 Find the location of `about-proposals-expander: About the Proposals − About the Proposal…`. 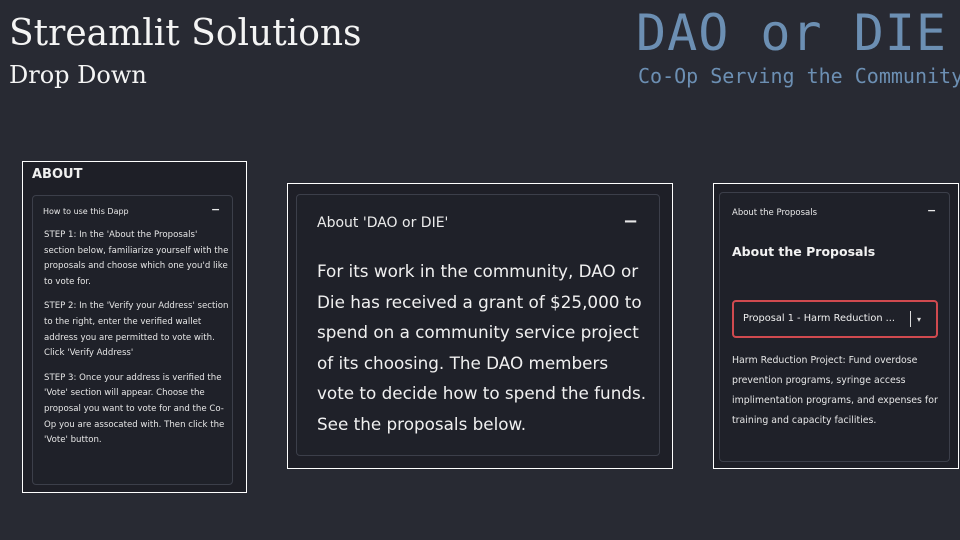

about-proposals-expander: About the Proposals − About the Proposal… is located at coordinates (834, 327).